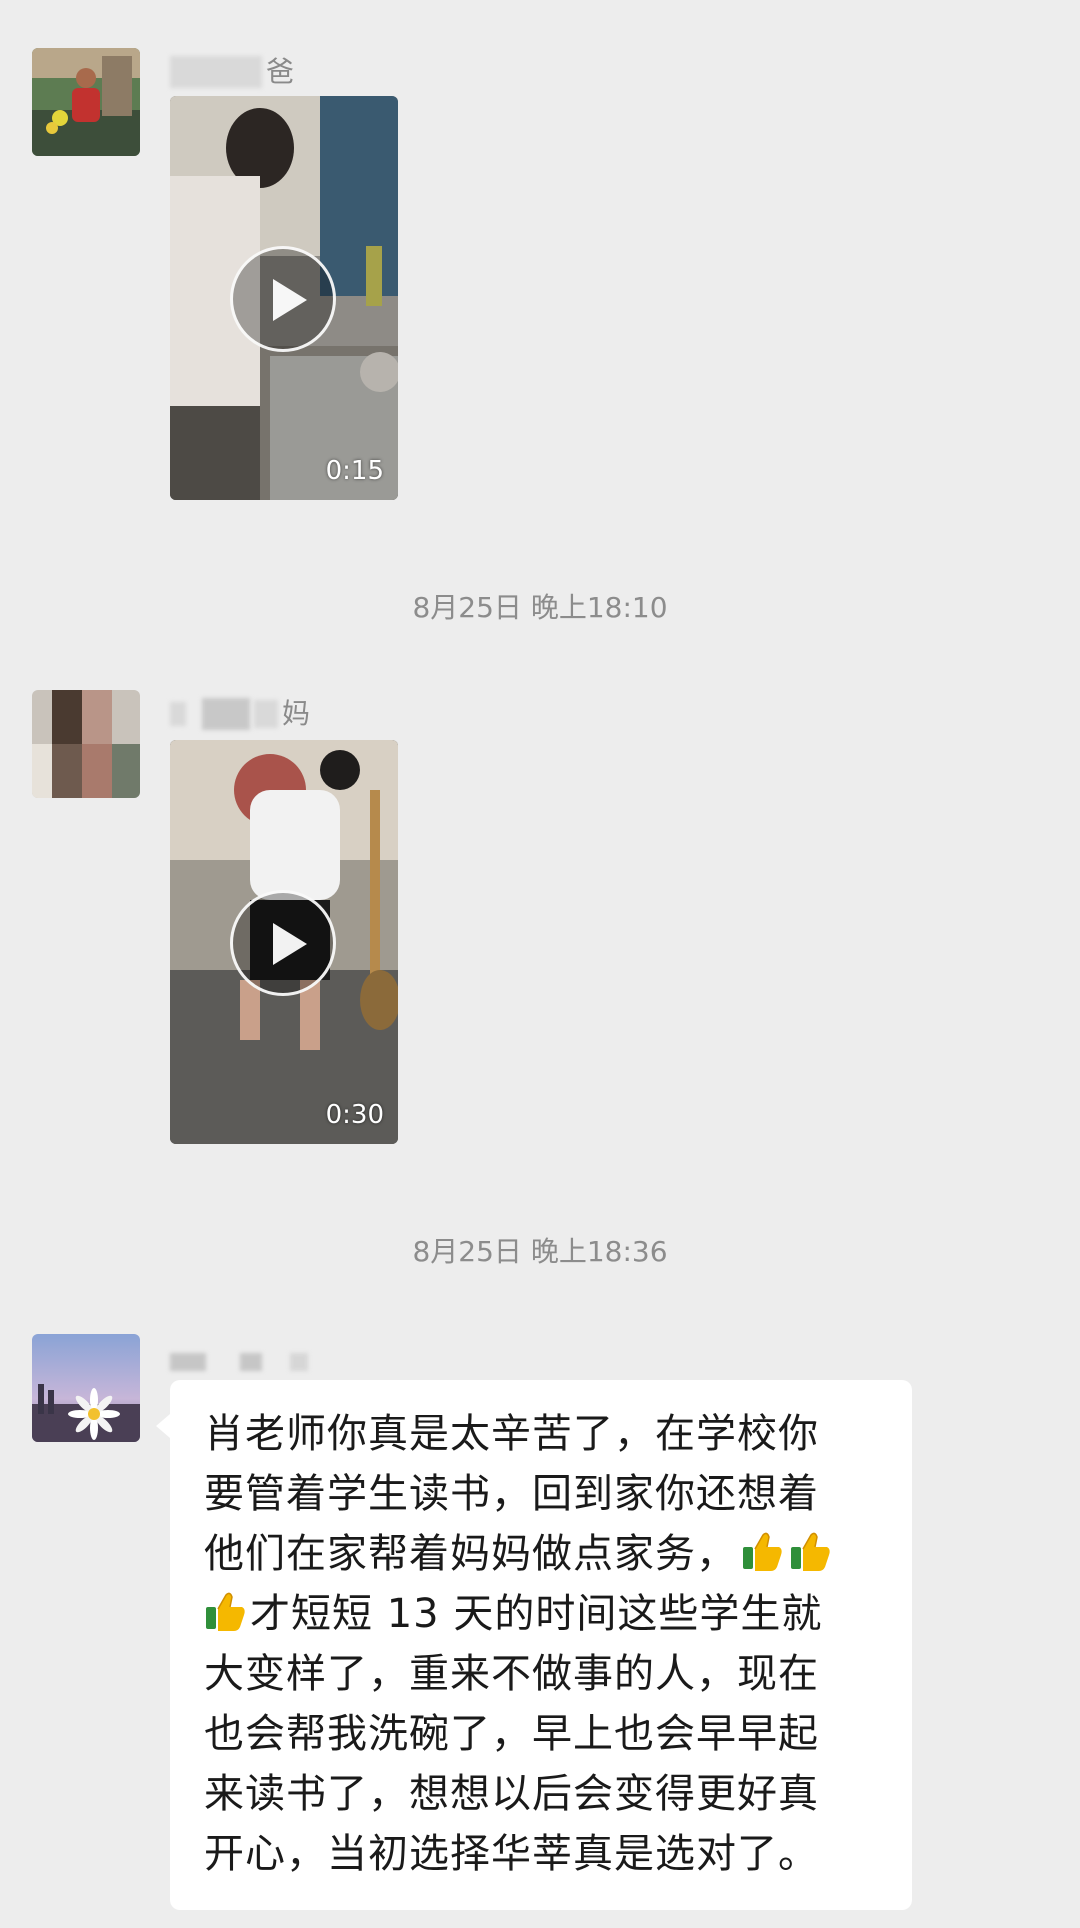 The image size is (1080, 1928). What do you see at coordinates (354, 1115) in the screenshot?
I see `video-duration: 0:30` at bounding box center [354, 1115].